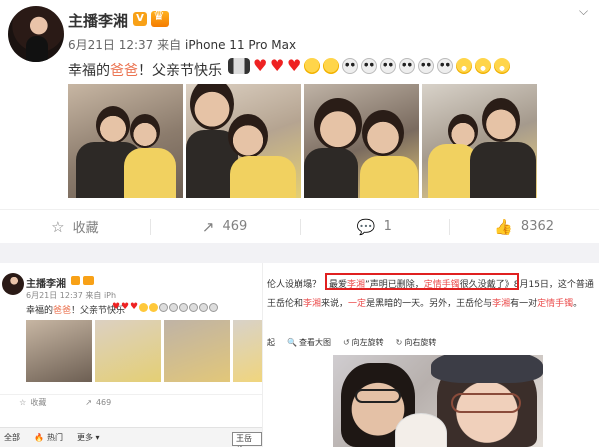 The width and height of the screenshot is (599, 447). I want to click on body-text: 王岳伦和, so click(285, 304).